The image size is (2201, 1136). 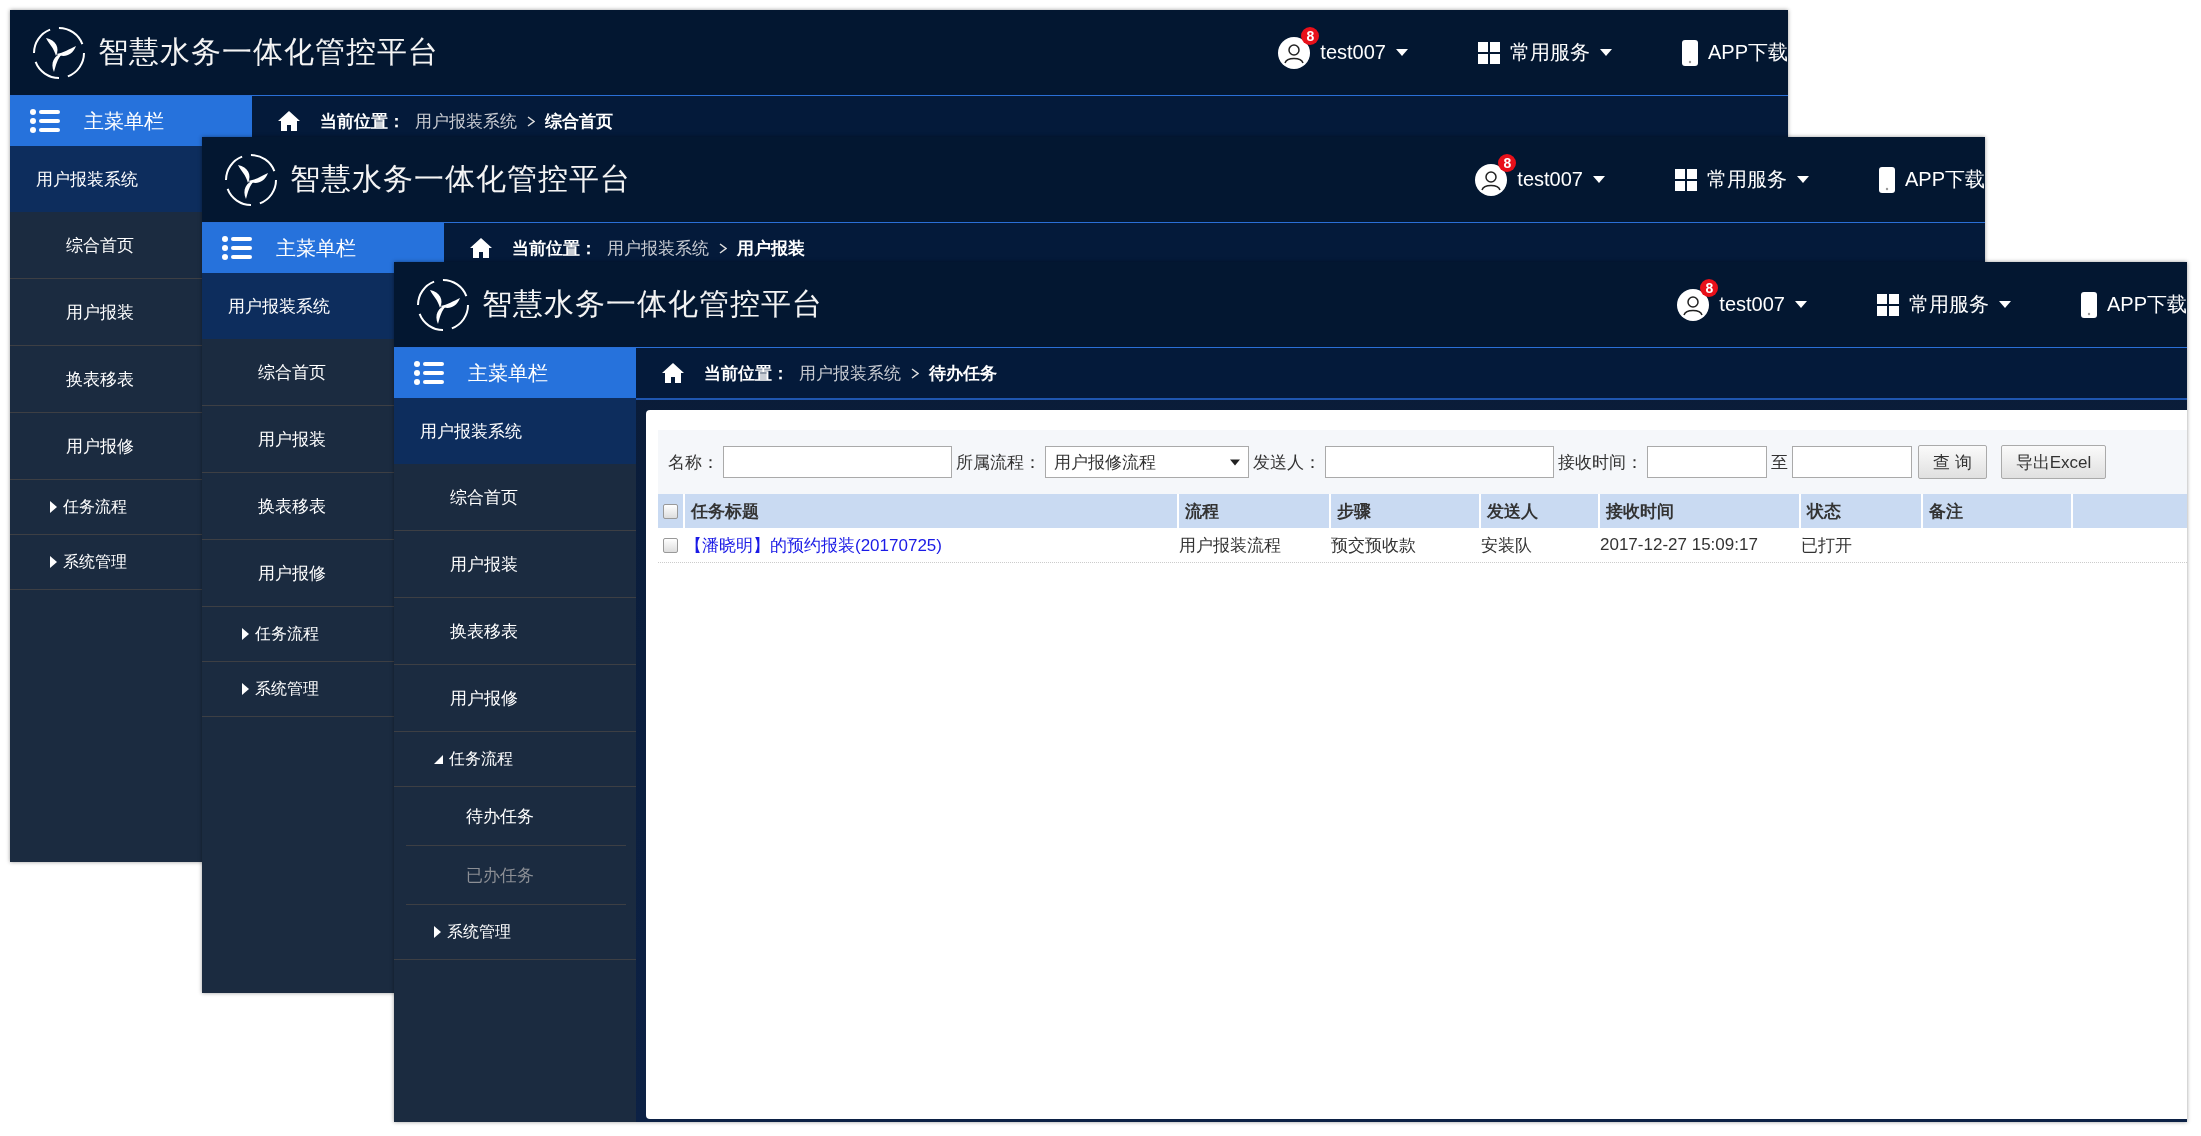 What do you see at coordinates (2053, 462) in the screenshot?
I see `export-button: 导出Excel` at bounding box center [2053, 462].